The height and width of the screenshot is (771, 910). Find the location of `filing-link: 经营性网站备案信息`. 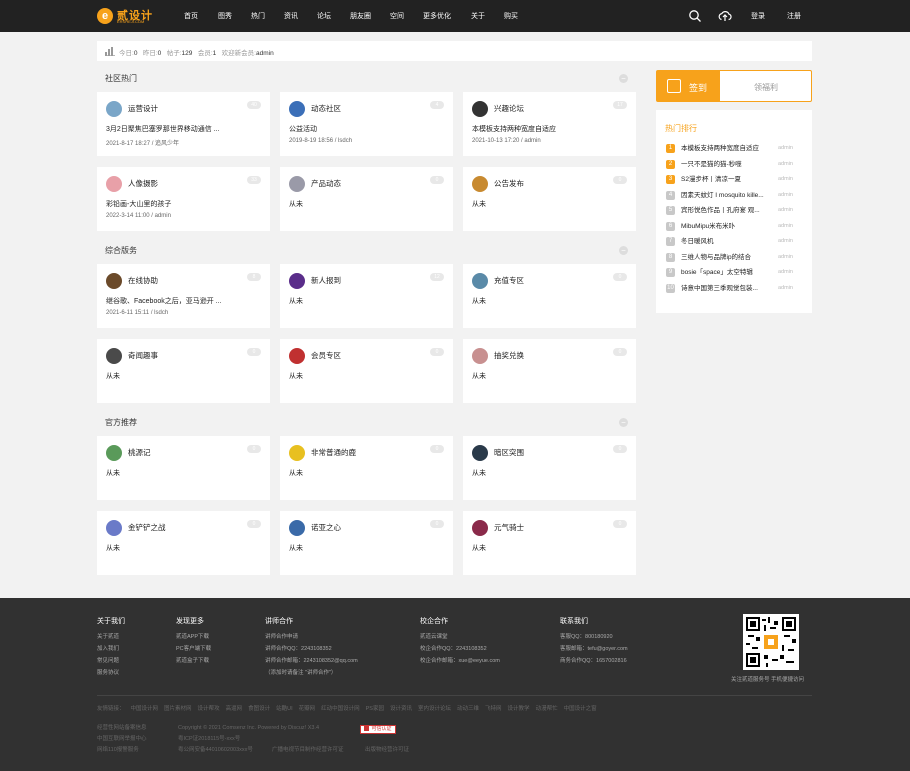

filing-link: 经营性网站备案信息 is located at coordinates (122, 728).